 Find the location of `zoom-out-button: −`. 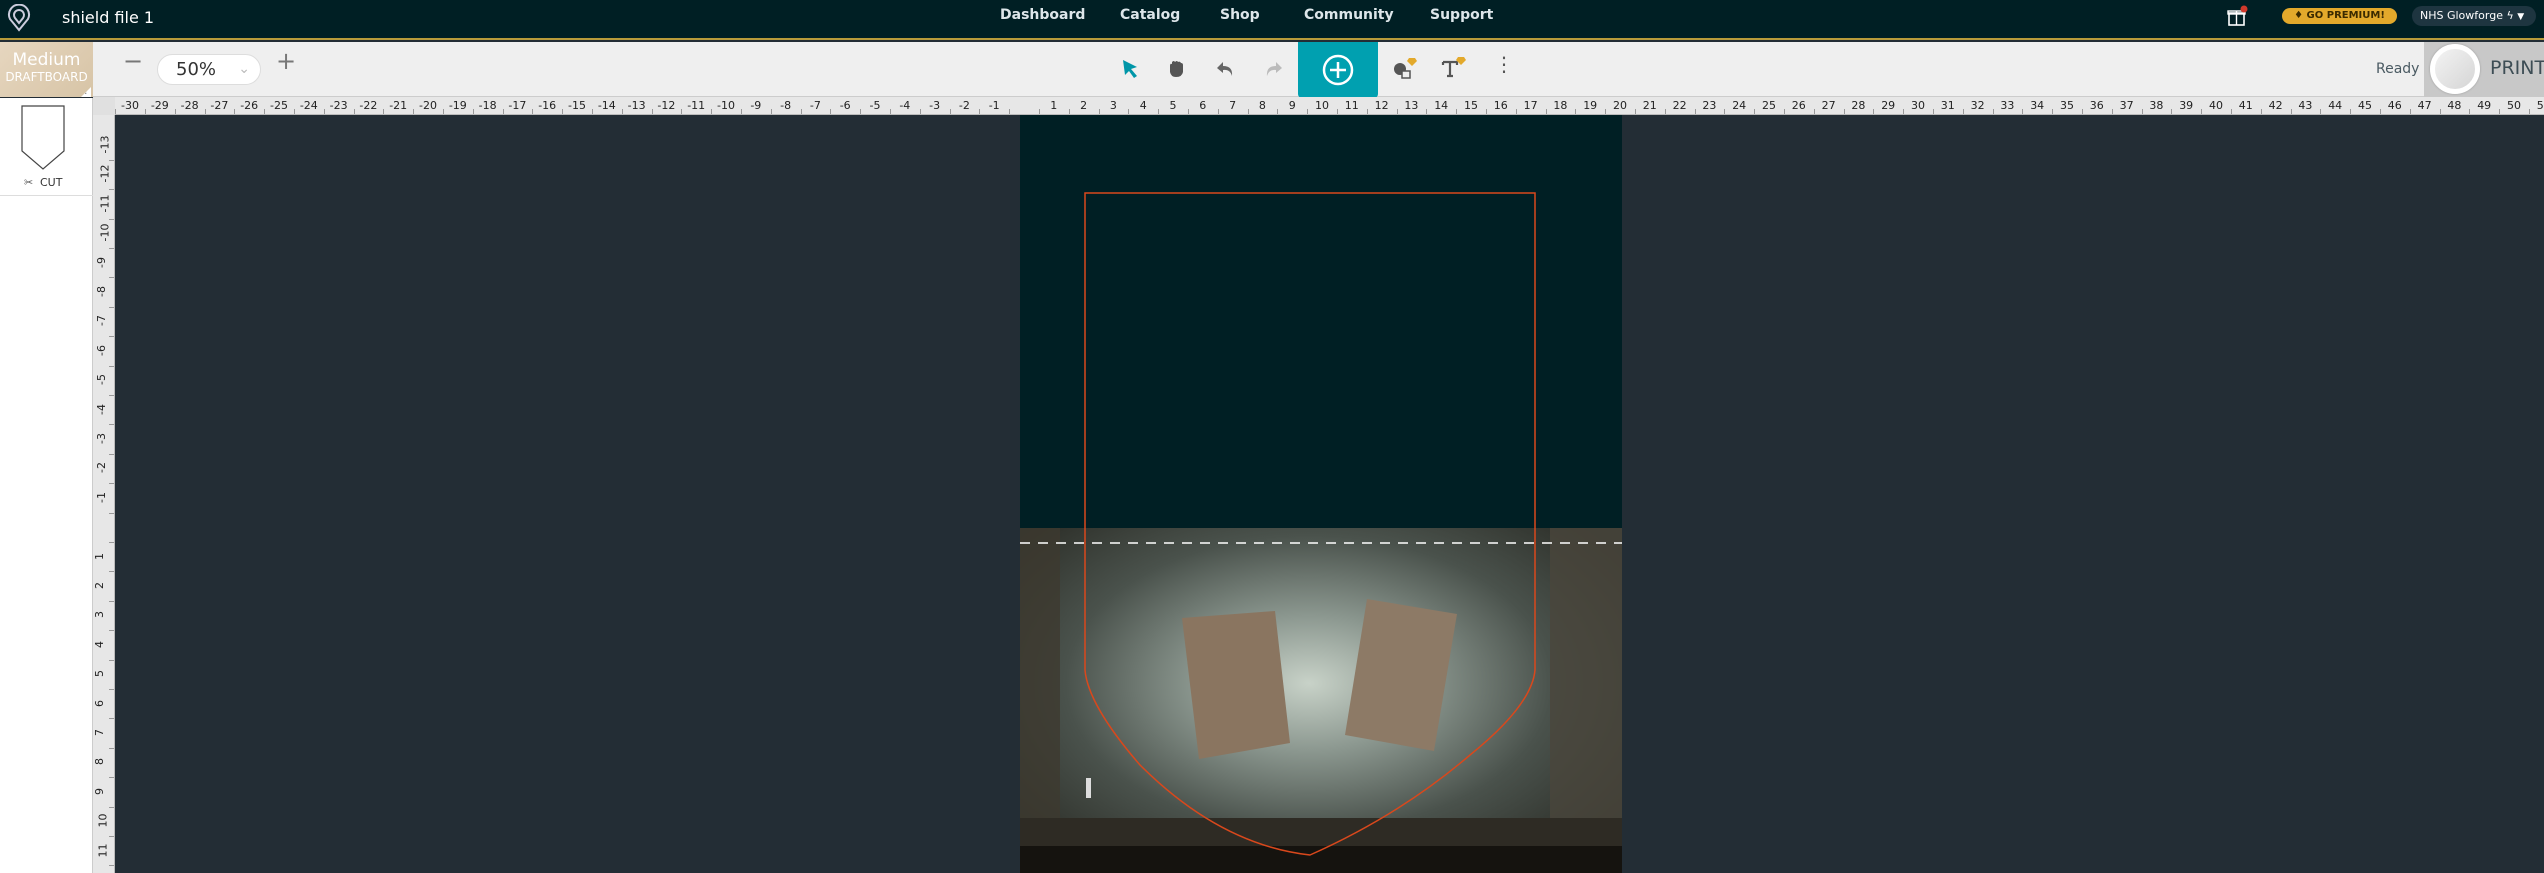

zoom-out-button: − is located at coordinates (133, 61).